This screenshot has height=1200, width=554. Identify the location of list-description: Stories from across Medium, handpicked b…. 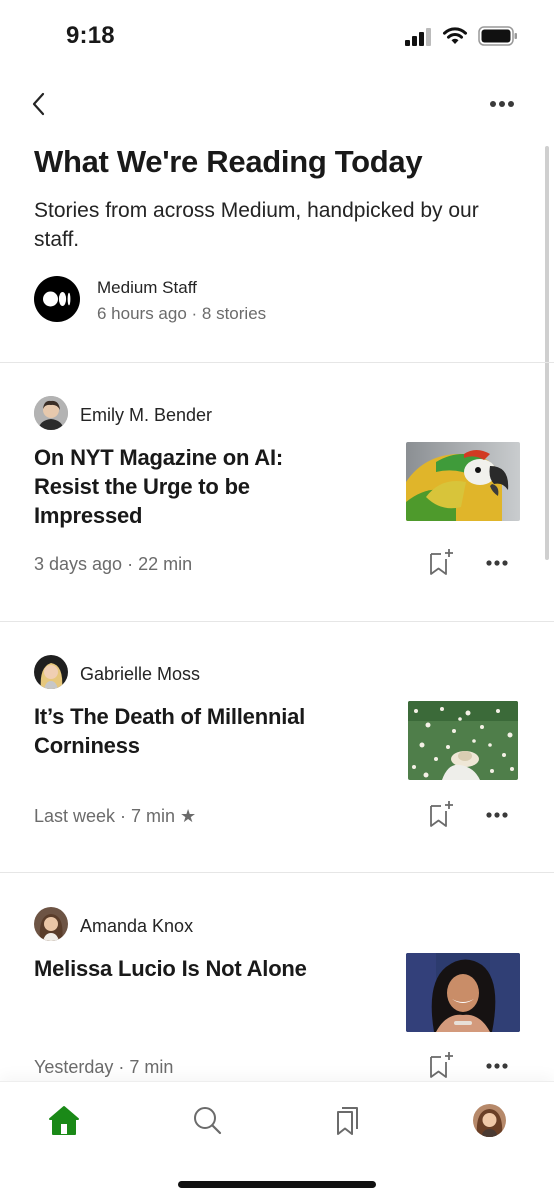
(256, 225).